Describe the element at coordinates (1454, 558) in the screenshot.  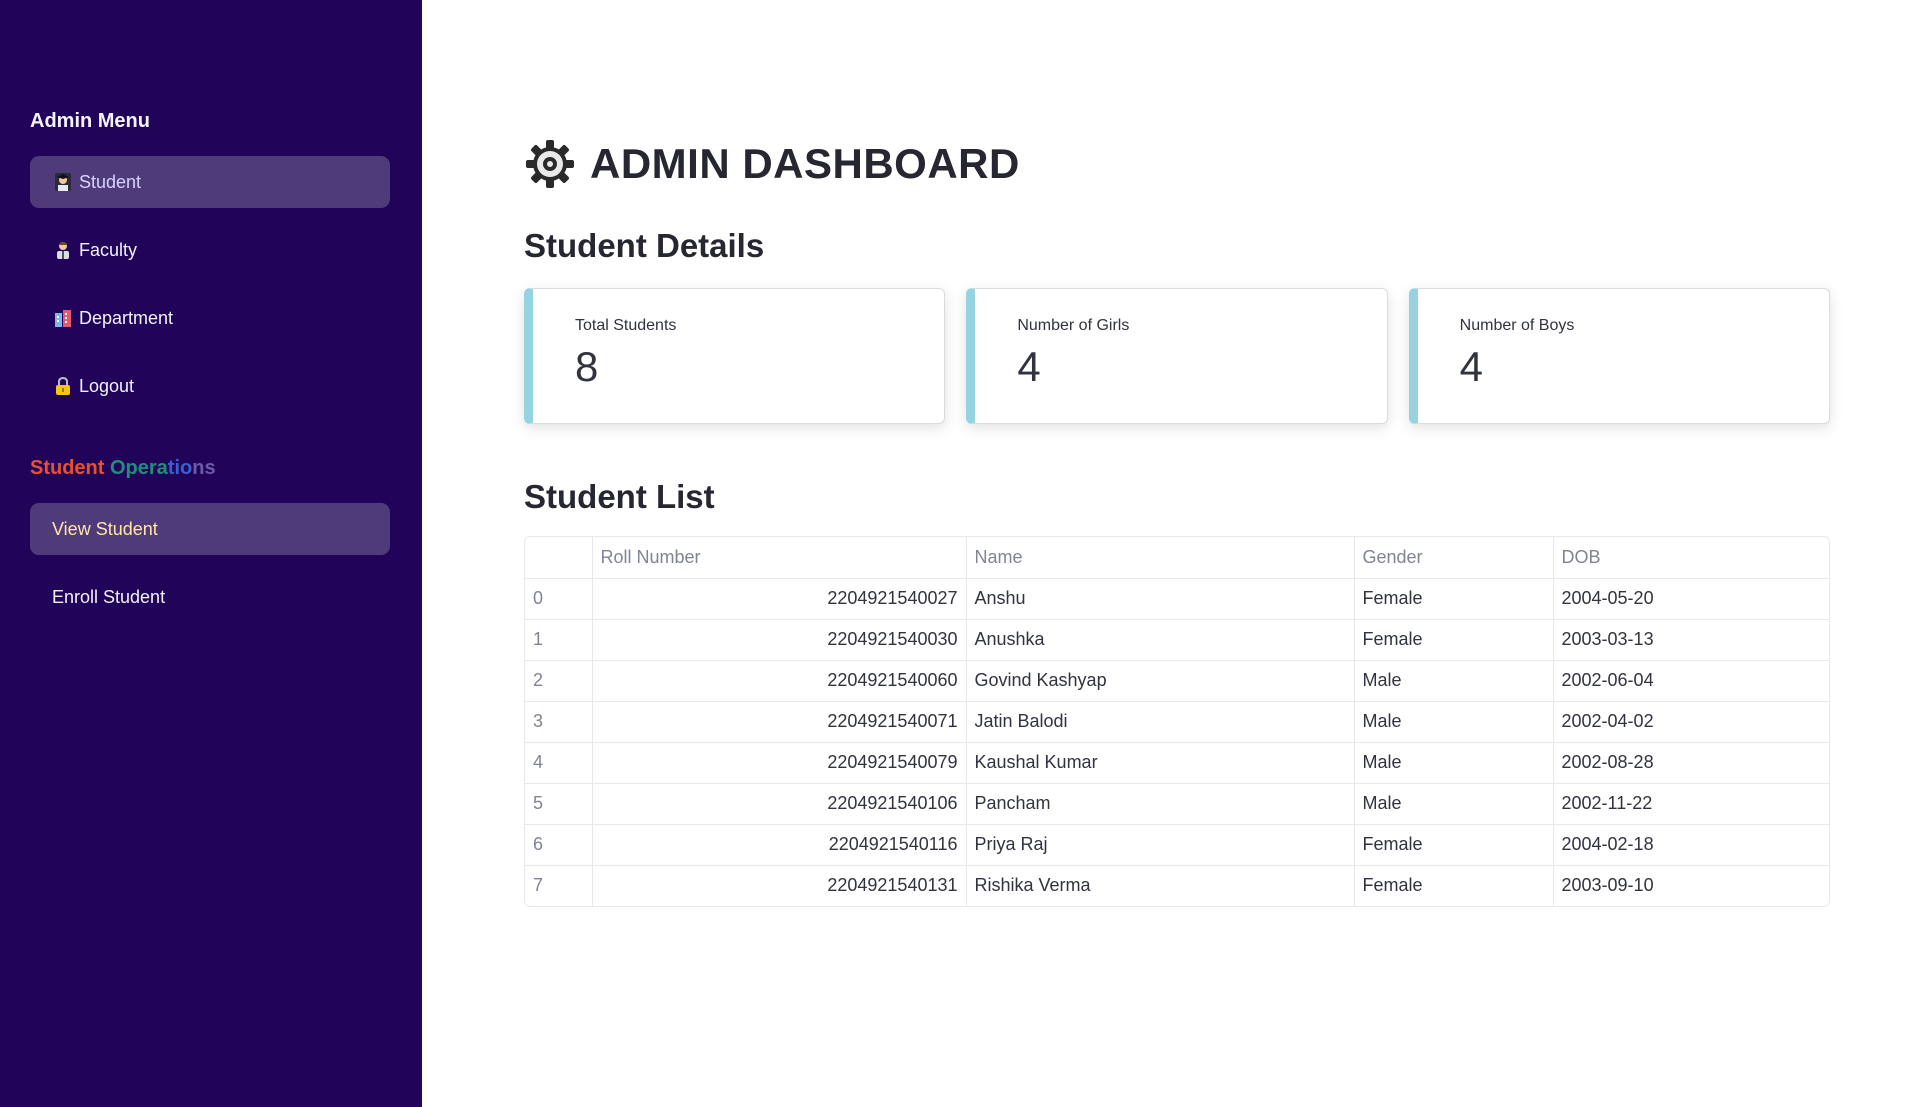
I see `column-header-gender: Gender` at that location.